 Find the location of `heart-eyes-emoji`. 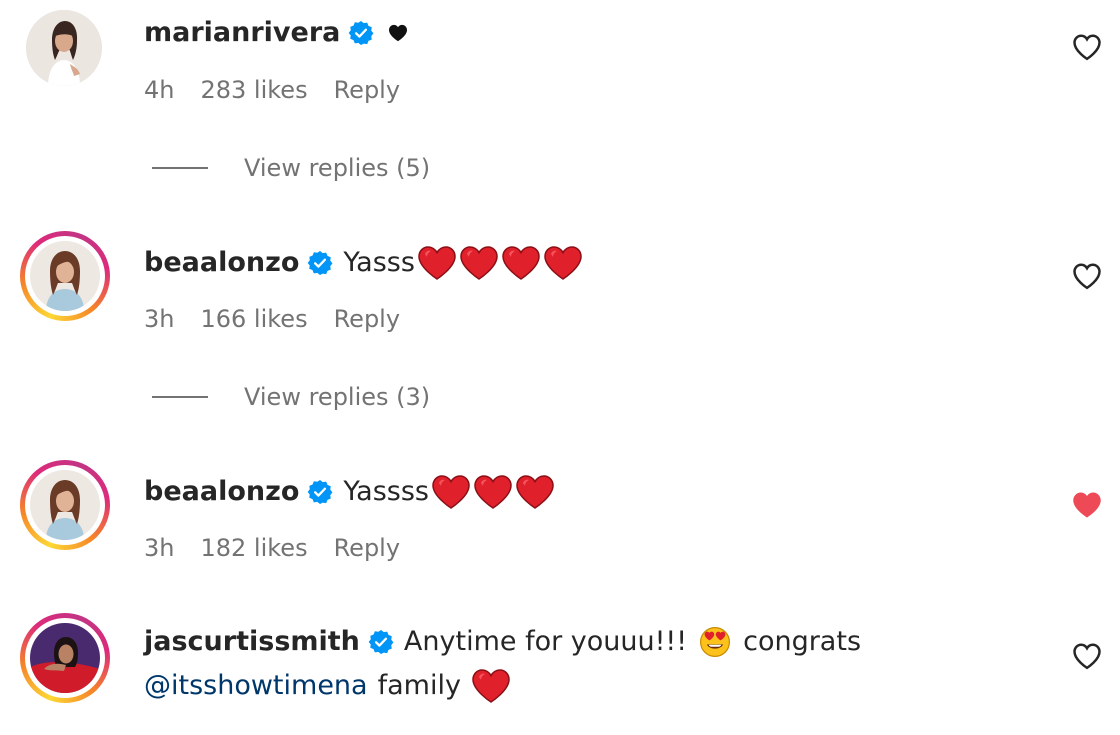

heart-eyes-emoji is located at coordinates (715, 642).